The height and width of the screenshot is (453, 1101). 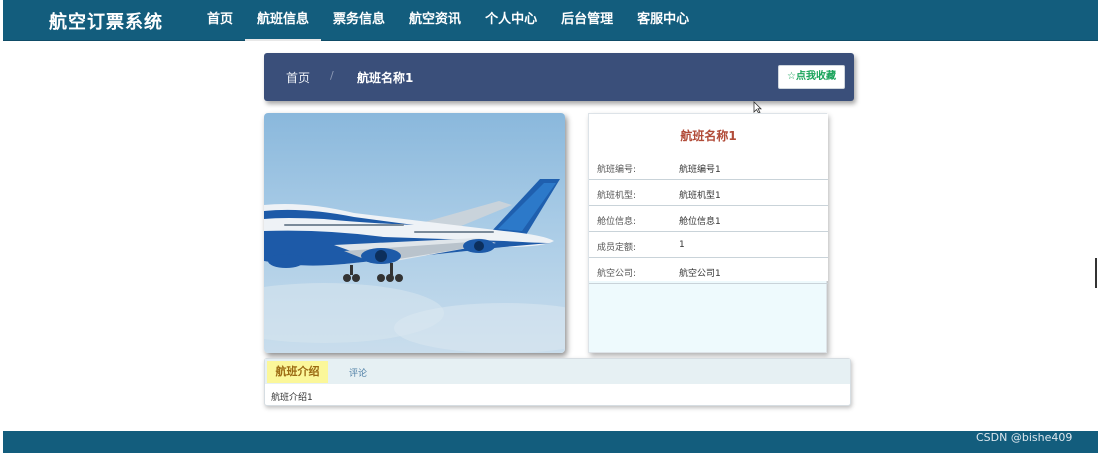 What do you see at coordinates (700, 170) in the screenshot?
I see `info-value-number: 航班编号1` at bounding box center [700, 170].